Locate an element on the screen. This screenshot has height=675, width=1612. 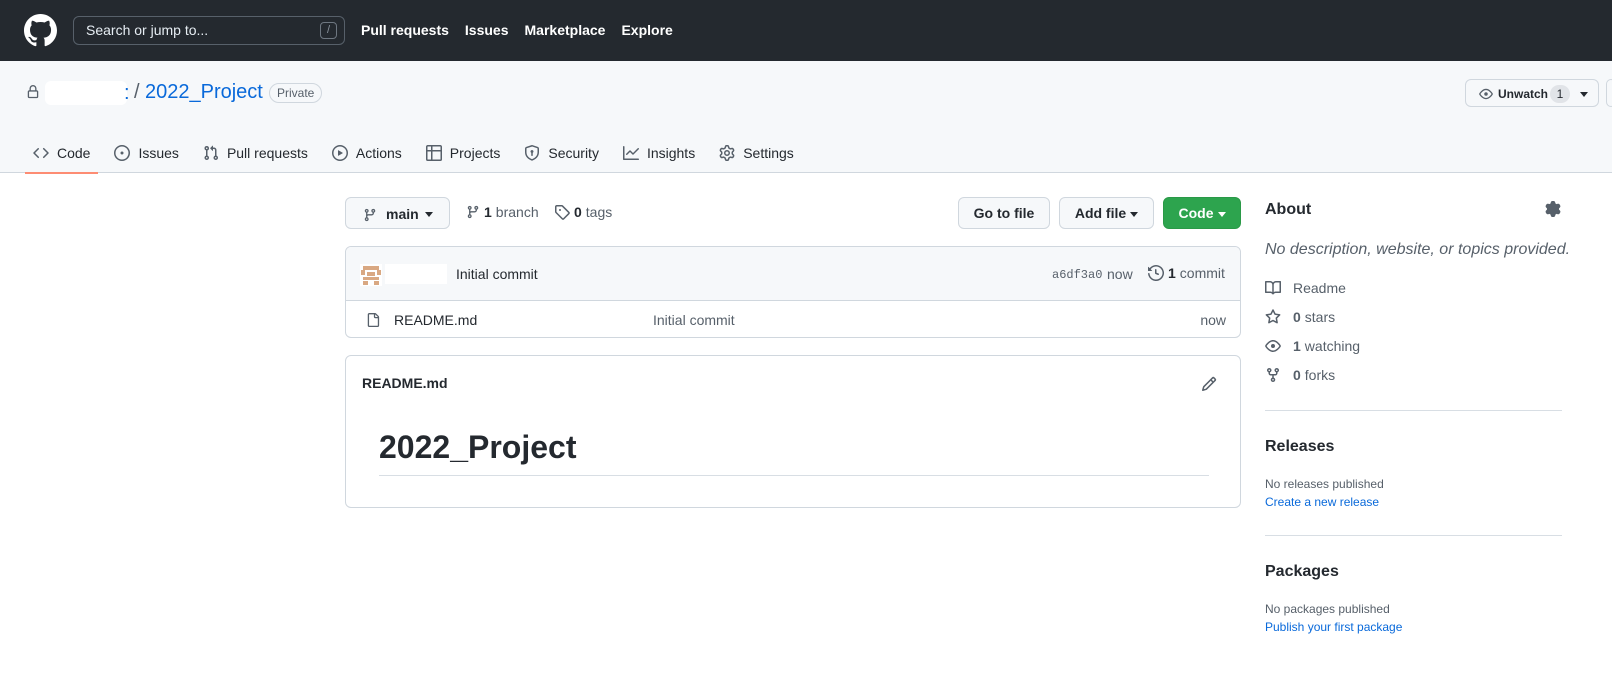
nav-issues: Issues is located at coordinates (487, 30).